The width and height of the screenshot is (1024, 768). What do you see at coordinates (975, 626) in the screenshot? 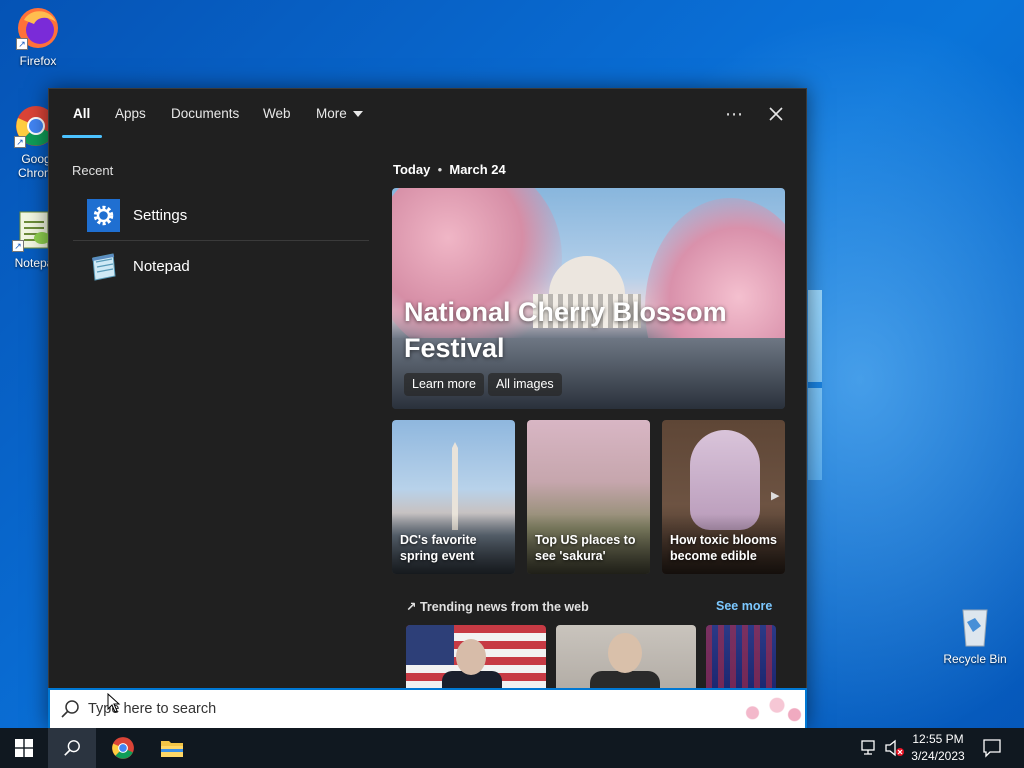
I see `recycle-bin-icon` at bounding box center [975, 626].